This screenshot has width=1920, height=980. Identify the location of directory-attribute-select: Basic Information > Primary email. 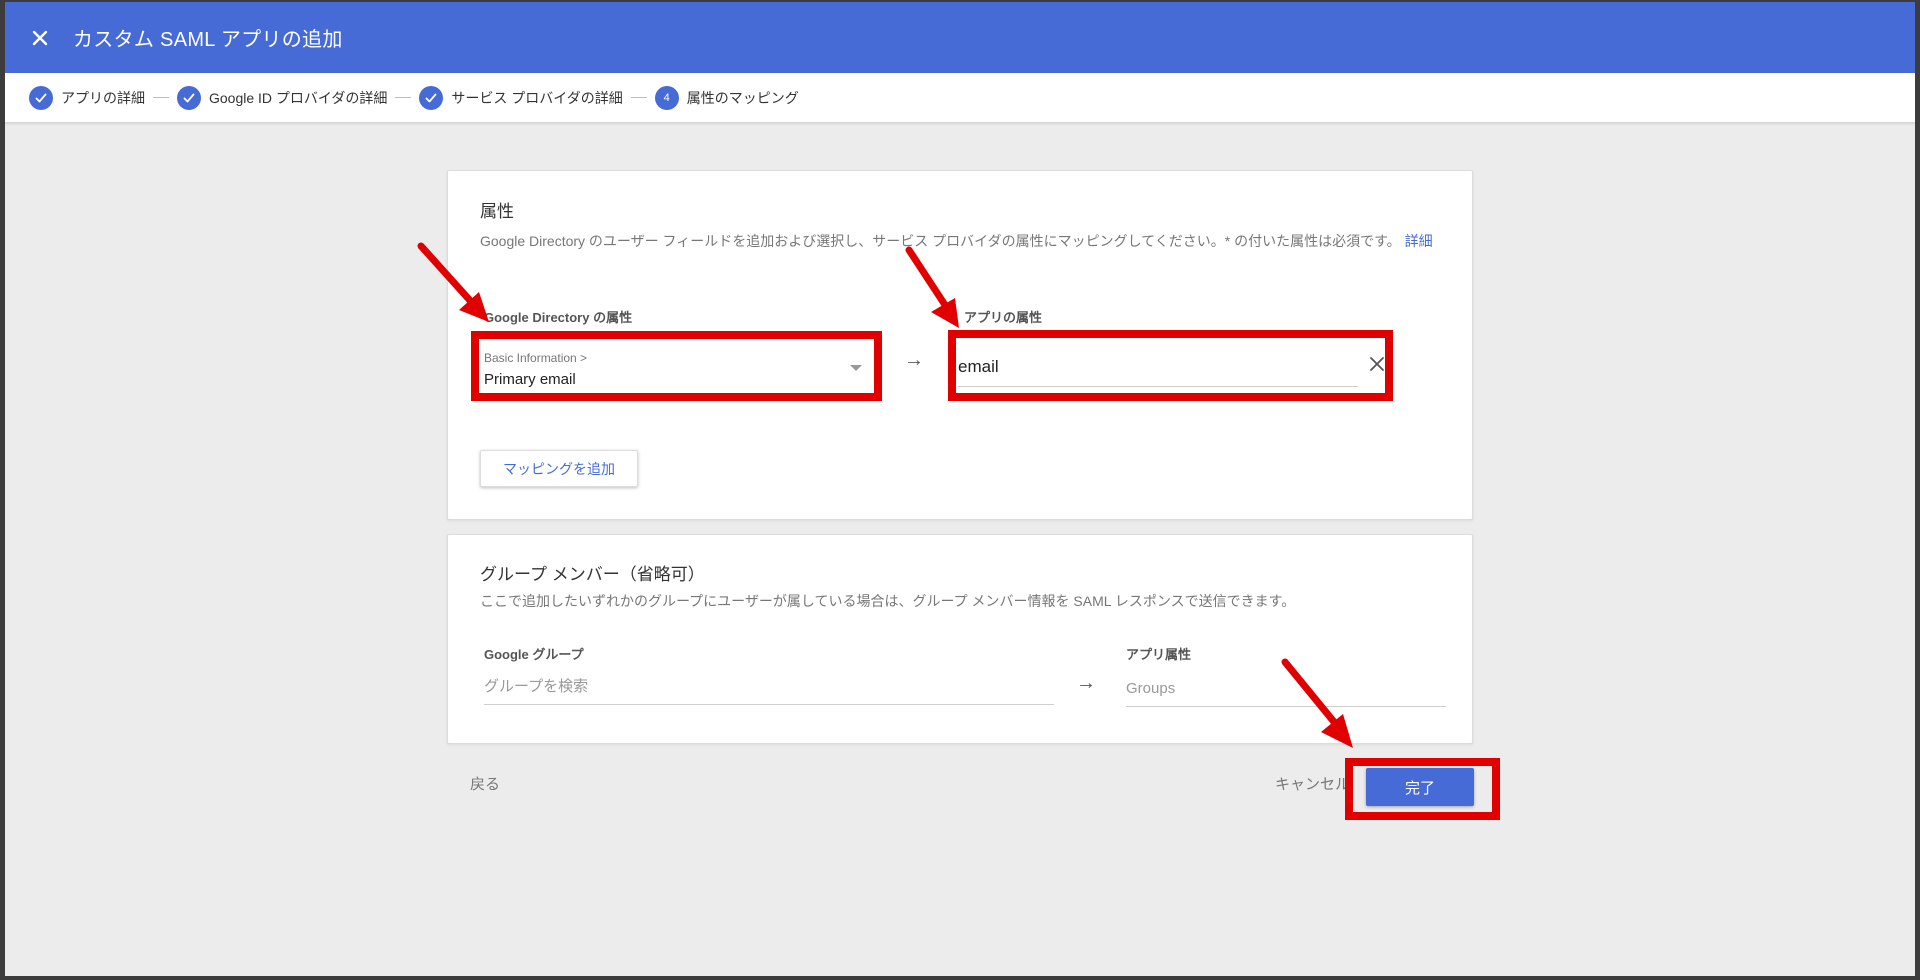
(676, 368).